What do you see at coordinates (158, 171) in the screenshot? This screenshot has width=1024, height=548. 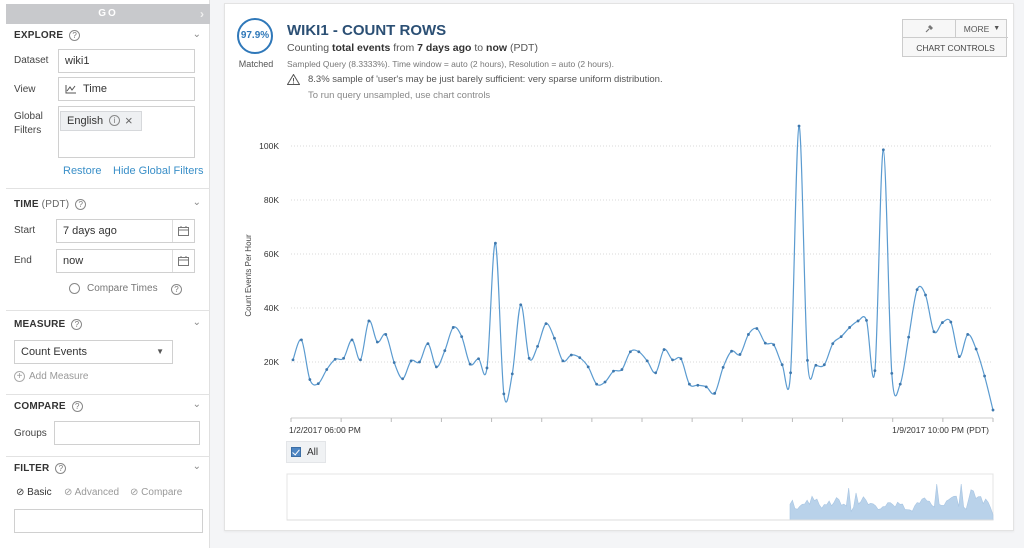 I see `hide-global-filters-link: Hide Global Filters` at bounding box center [158, 171].